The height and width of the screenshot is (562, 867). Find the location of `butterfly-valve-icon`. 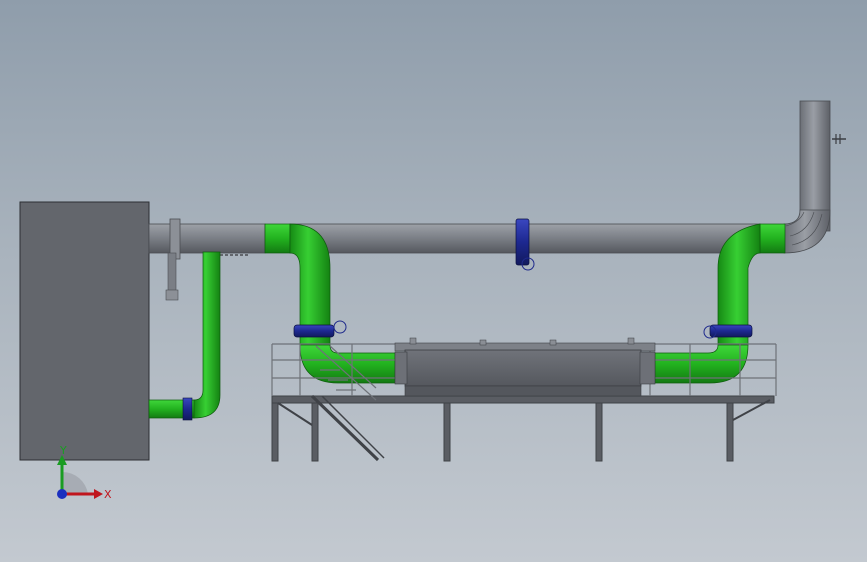

butterfly-valve-icon is located at coordinates (728, 331).